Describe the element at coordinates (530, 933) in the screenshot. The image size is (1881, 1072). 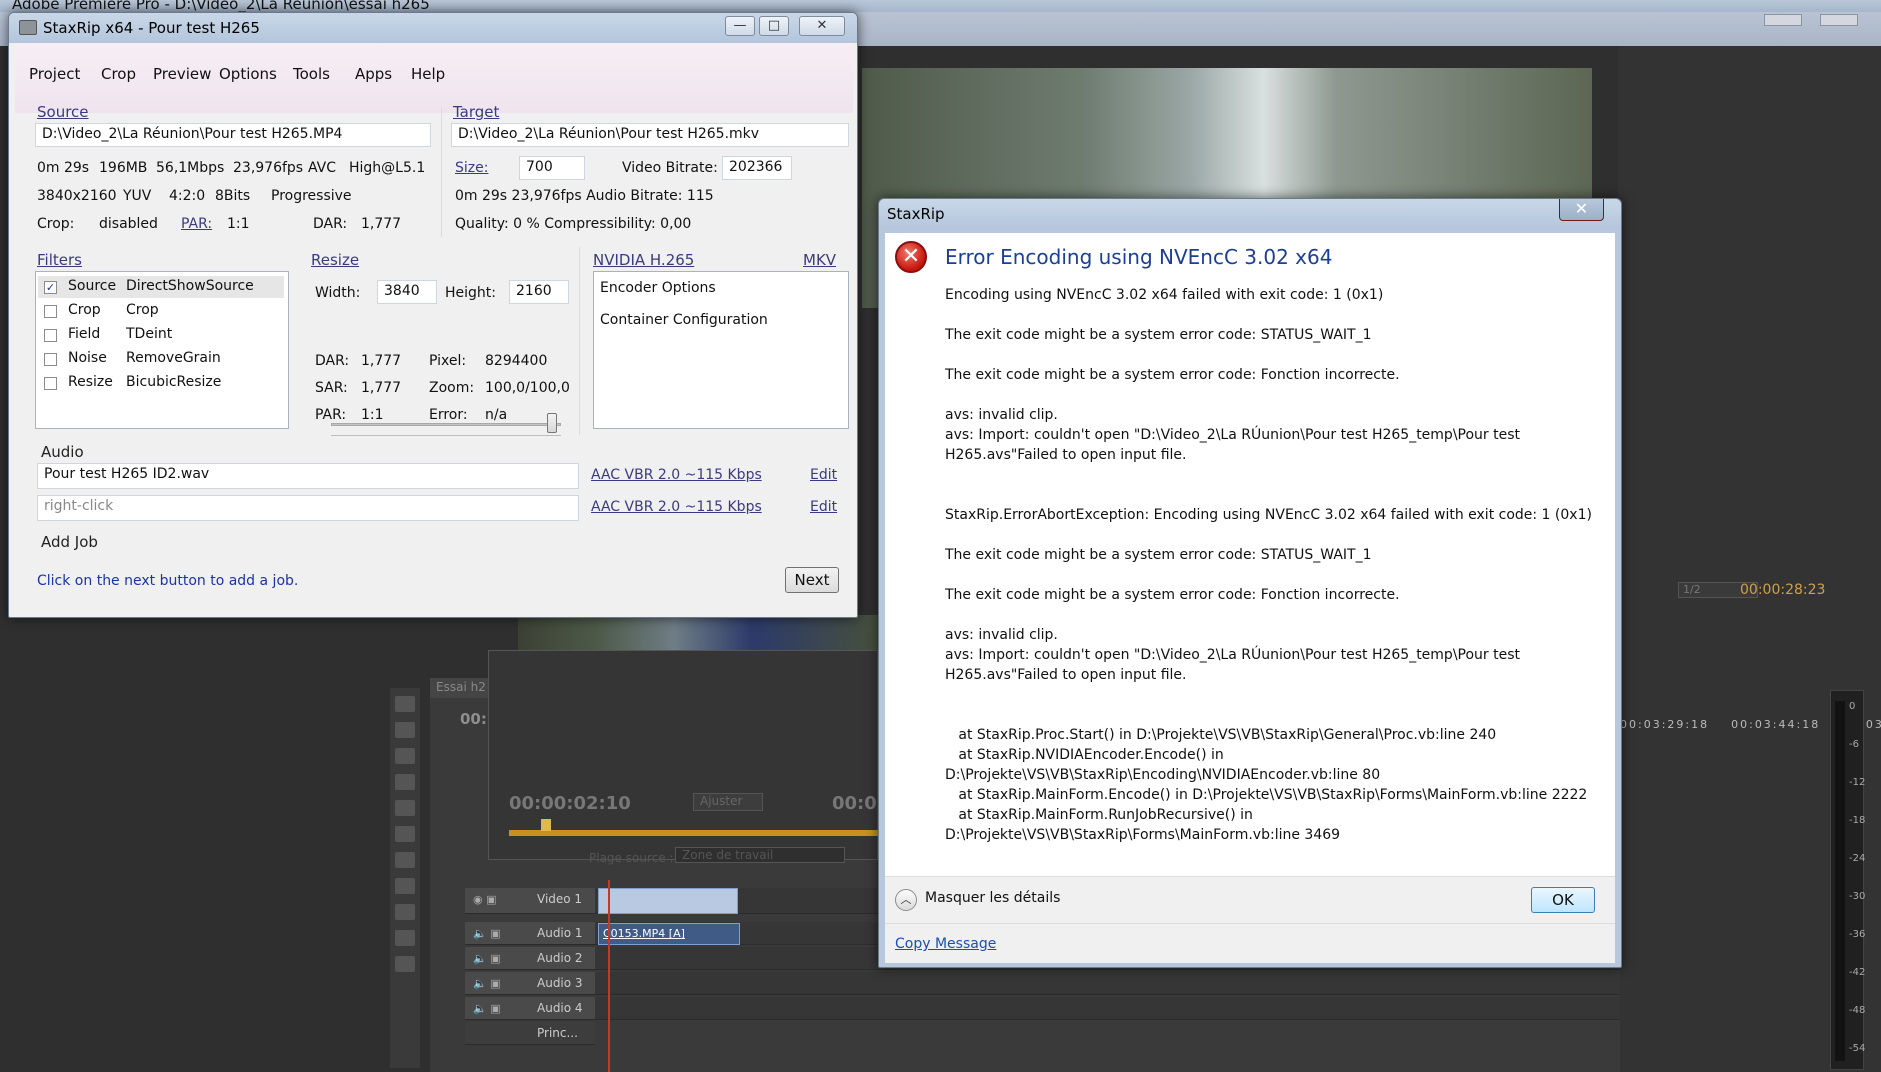
I see `track-header-audio-1: 🔈 ▣ Audio 1` at that location.